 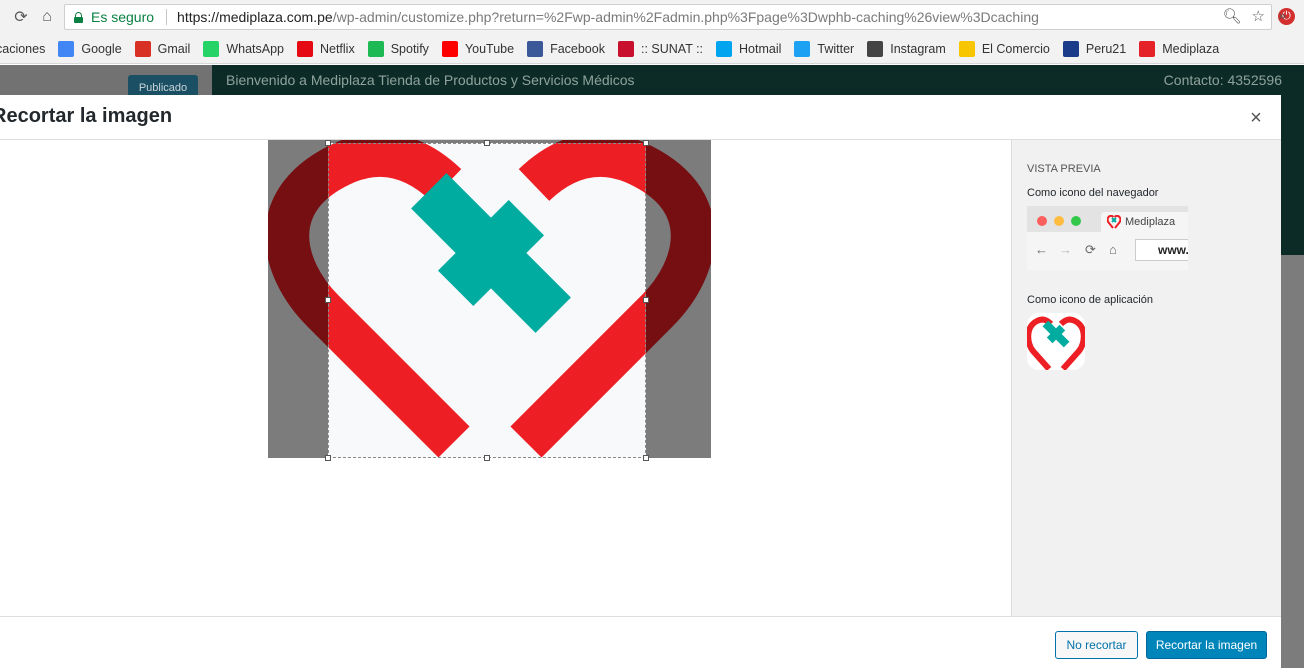 I want to click on bookmark-label: Instagram, so click(x=918, y=48).